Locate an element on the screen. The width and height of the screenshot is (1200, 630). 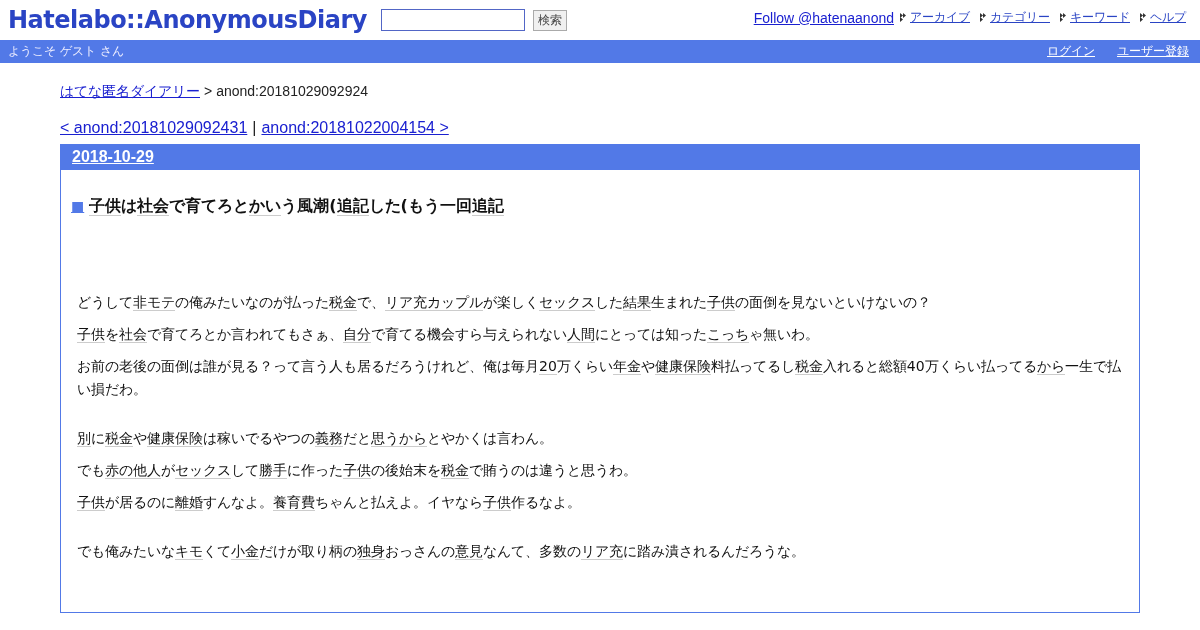
breadcrumb-link: はてな匿名ダイアリー is located at coordinates (130, 92).